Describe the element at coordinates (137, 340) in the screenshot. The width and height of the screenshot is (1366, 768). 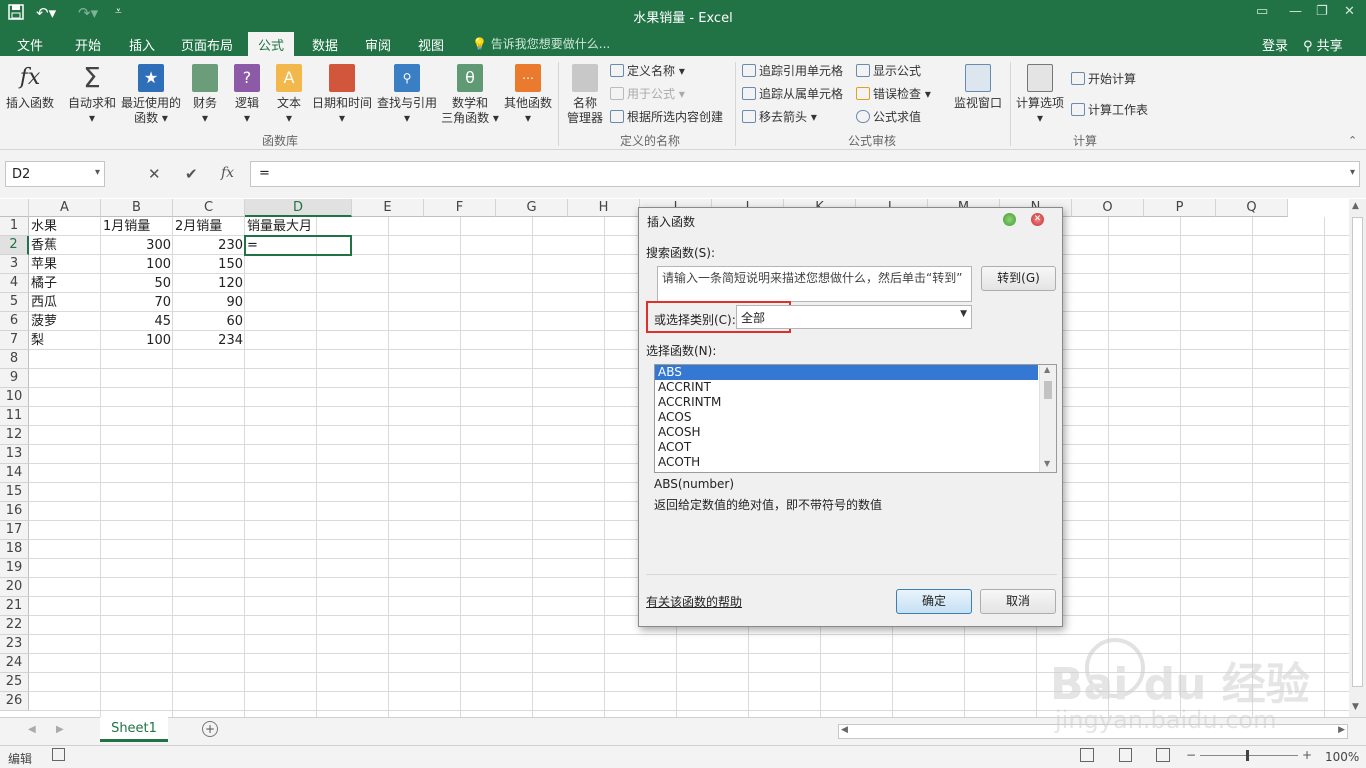
I see `cell-b7: 100` at that location.